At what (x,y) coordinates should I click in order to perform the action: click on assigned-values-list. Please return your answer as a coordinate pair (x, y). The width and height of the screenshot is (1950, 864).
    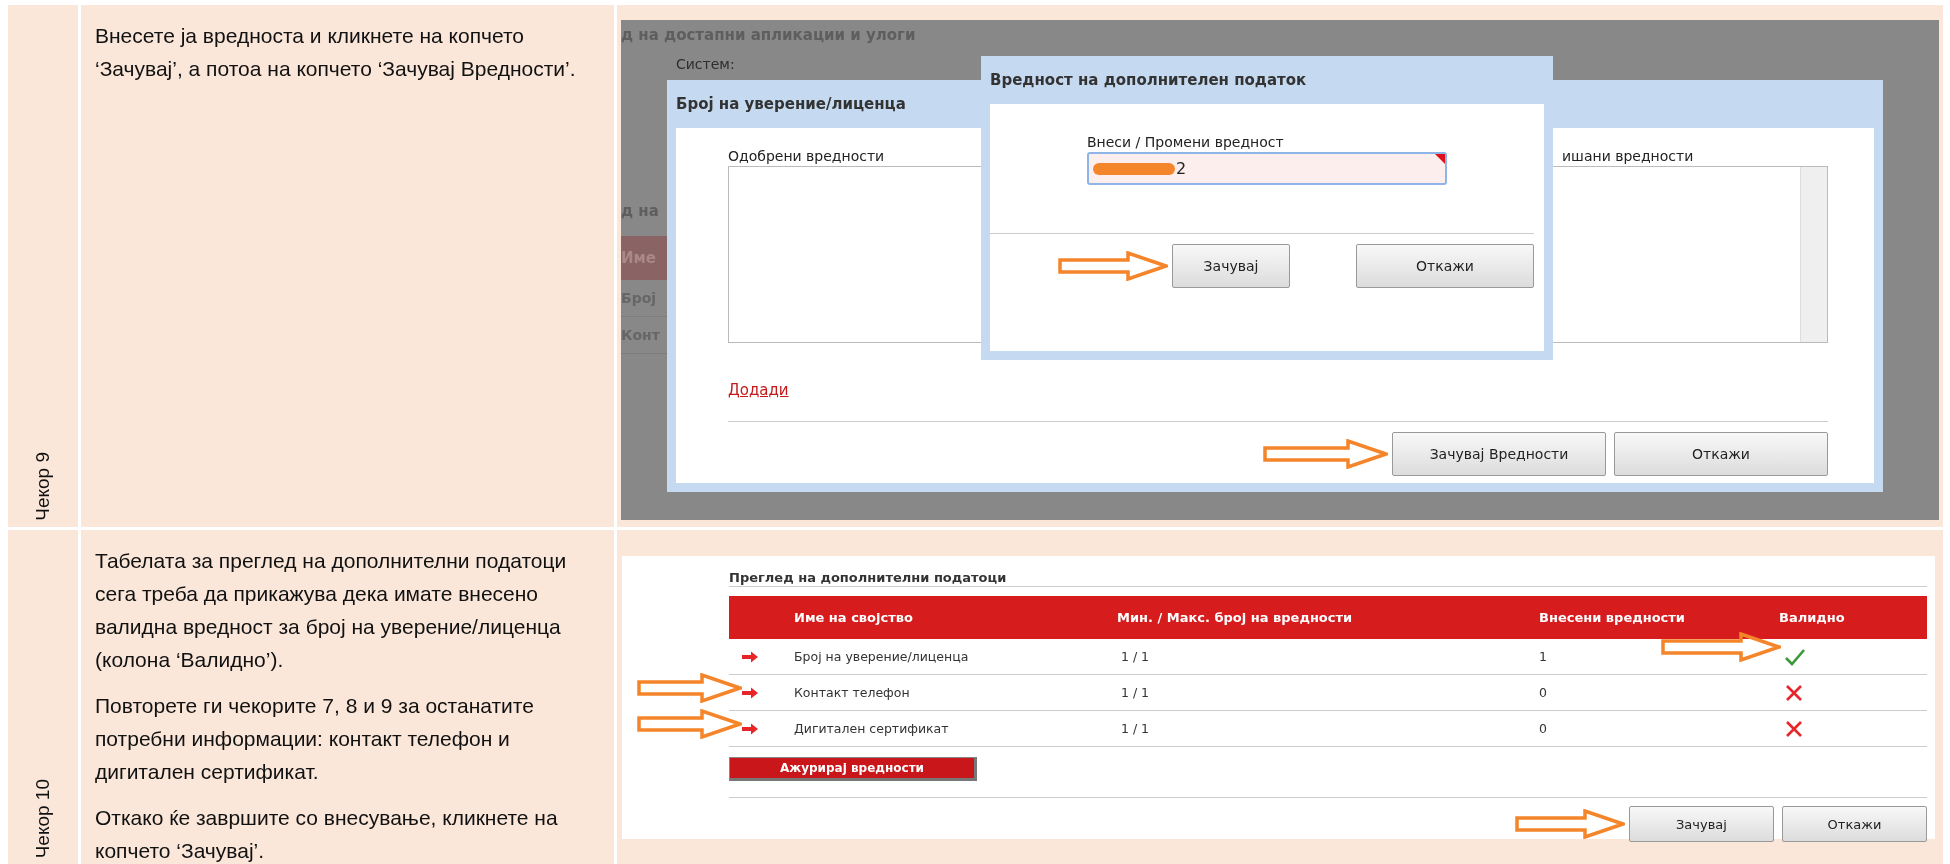
    Looking at the image, I should click on (1689, 254).